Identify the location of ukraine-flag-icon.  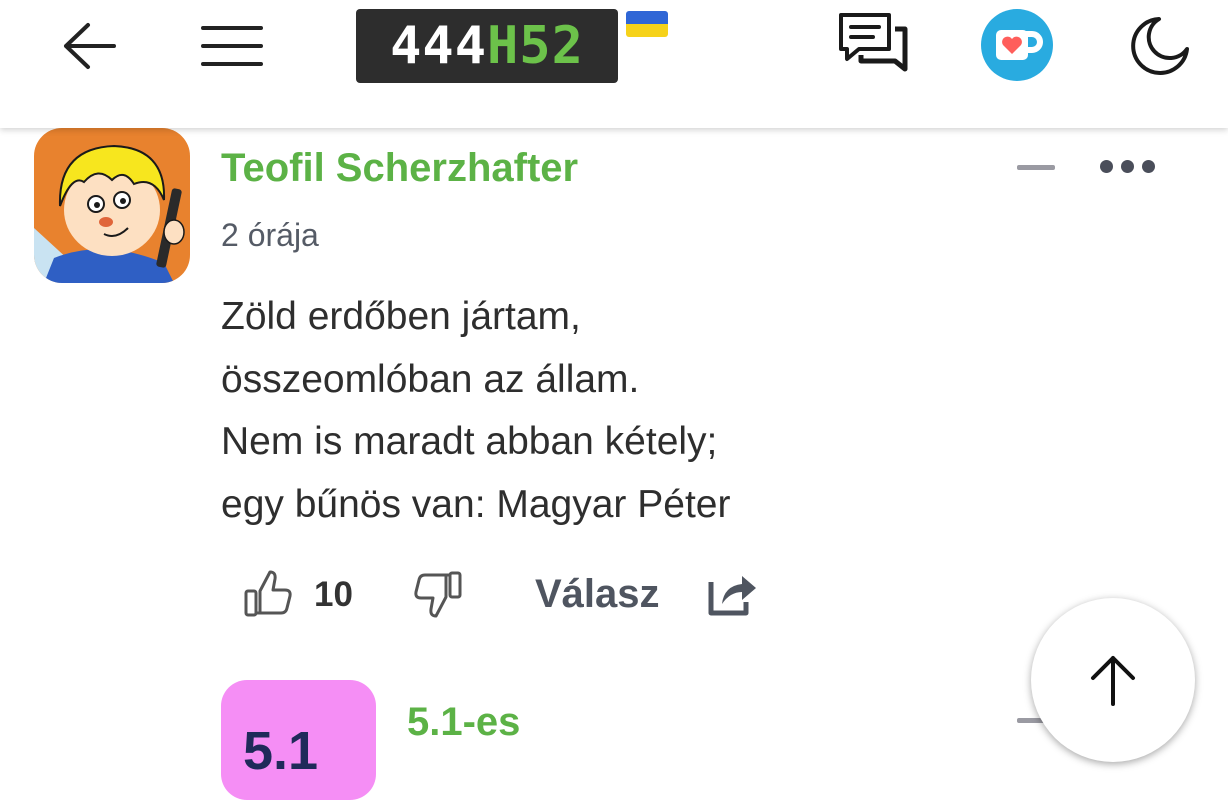
(647, 24).